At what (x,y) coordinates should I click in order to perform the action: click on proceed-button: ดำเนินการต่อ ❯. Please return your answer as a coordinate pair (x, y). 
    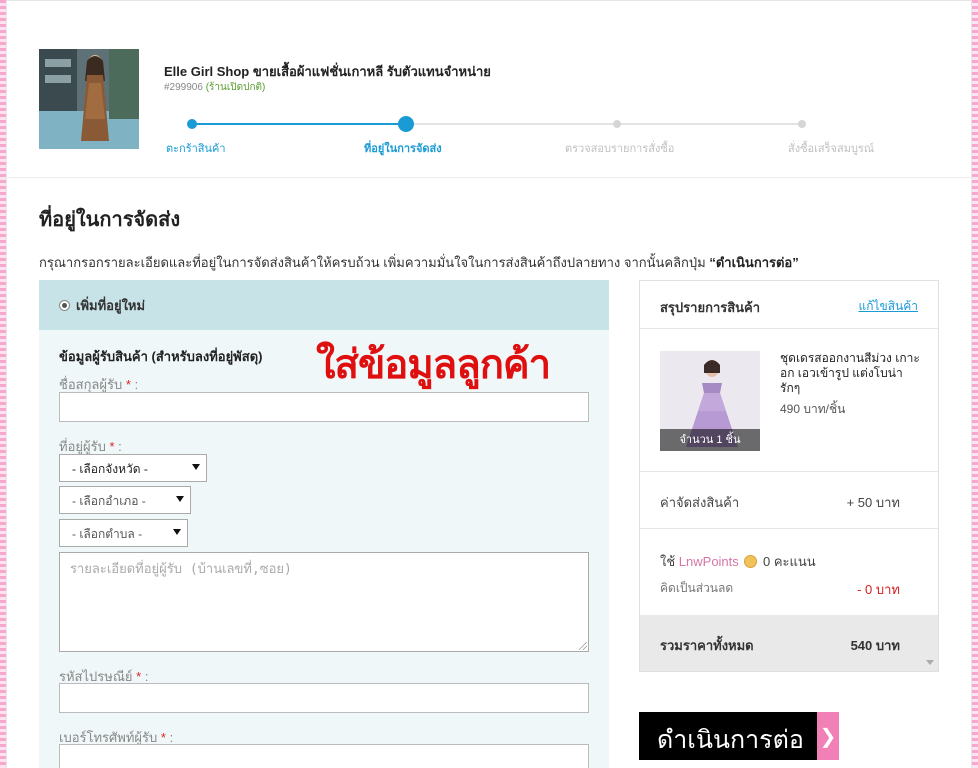
    Looking at the image, I should click on (739, 736).